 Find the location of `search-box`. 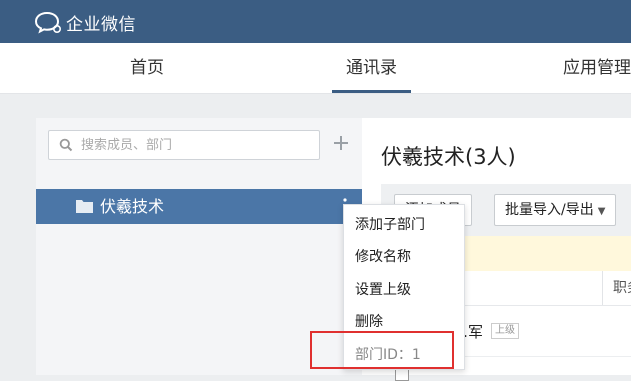

search-box is located at coordinates (184, 145).